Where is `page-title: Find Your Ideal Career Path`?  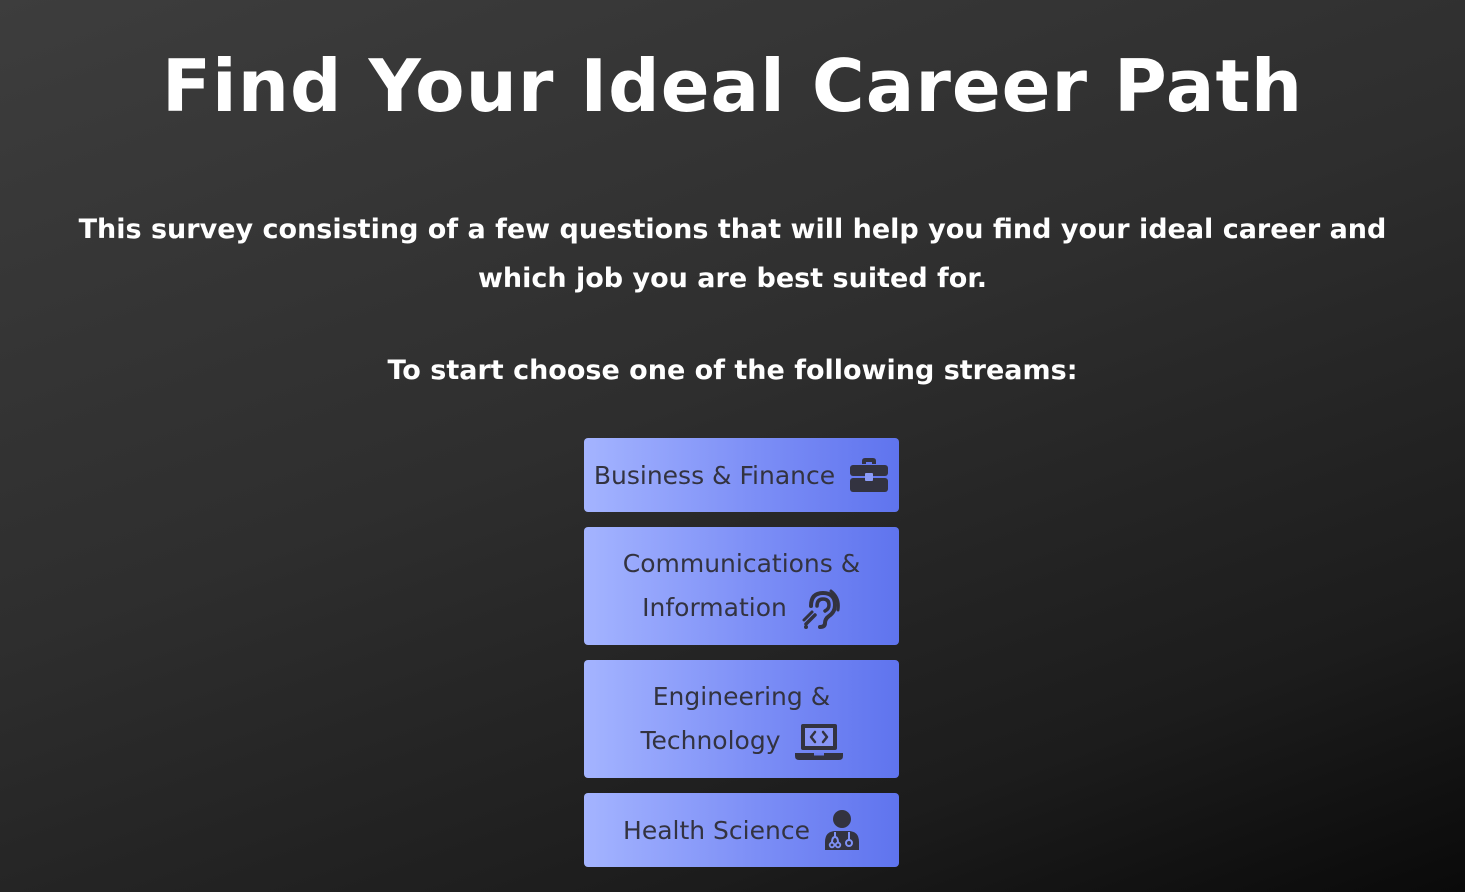
page-title: Find Your Ideal Career Path is located at coordinates (732, 86).